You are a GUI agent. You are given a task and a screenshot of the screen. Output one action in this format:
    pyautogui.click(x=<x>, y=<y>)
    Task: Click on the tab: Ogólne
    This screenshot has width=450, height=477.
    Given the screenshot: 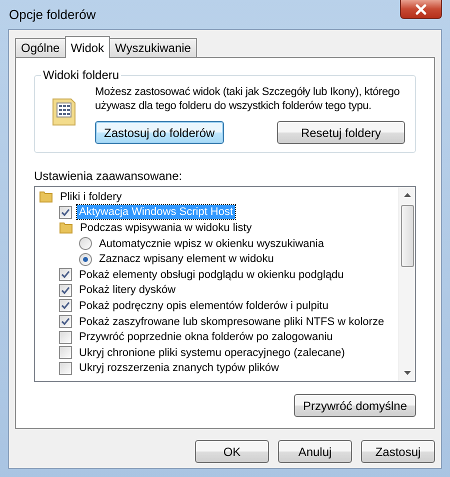 What is the action you would take?
    pyautogui.click(x=40, y=47)
    